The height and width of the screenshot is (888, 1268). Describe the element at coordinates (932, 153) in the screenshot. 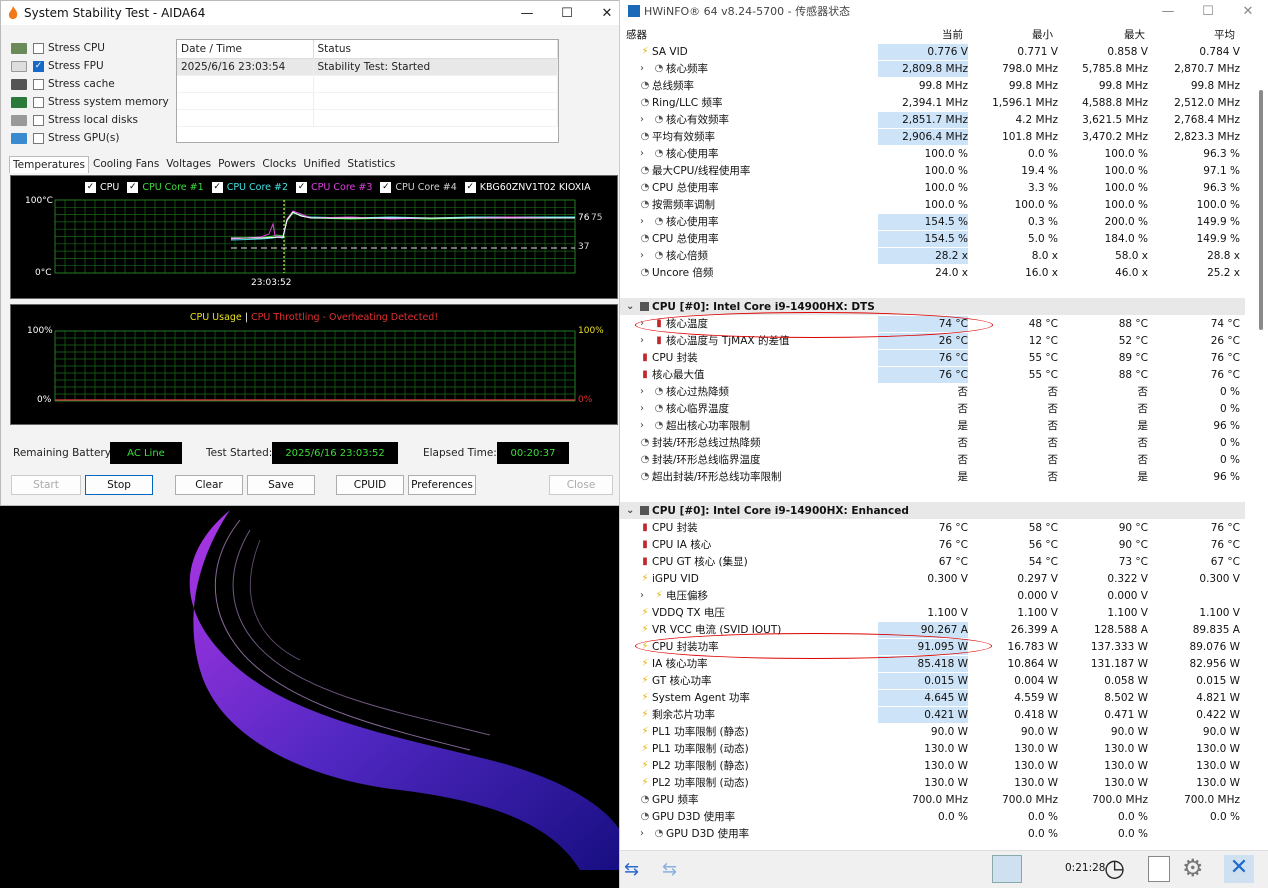

I see `sensor-row: › ◔ 核心使用率 100.0 % 0.0 % 100.0 % 96.3 %` at that location.